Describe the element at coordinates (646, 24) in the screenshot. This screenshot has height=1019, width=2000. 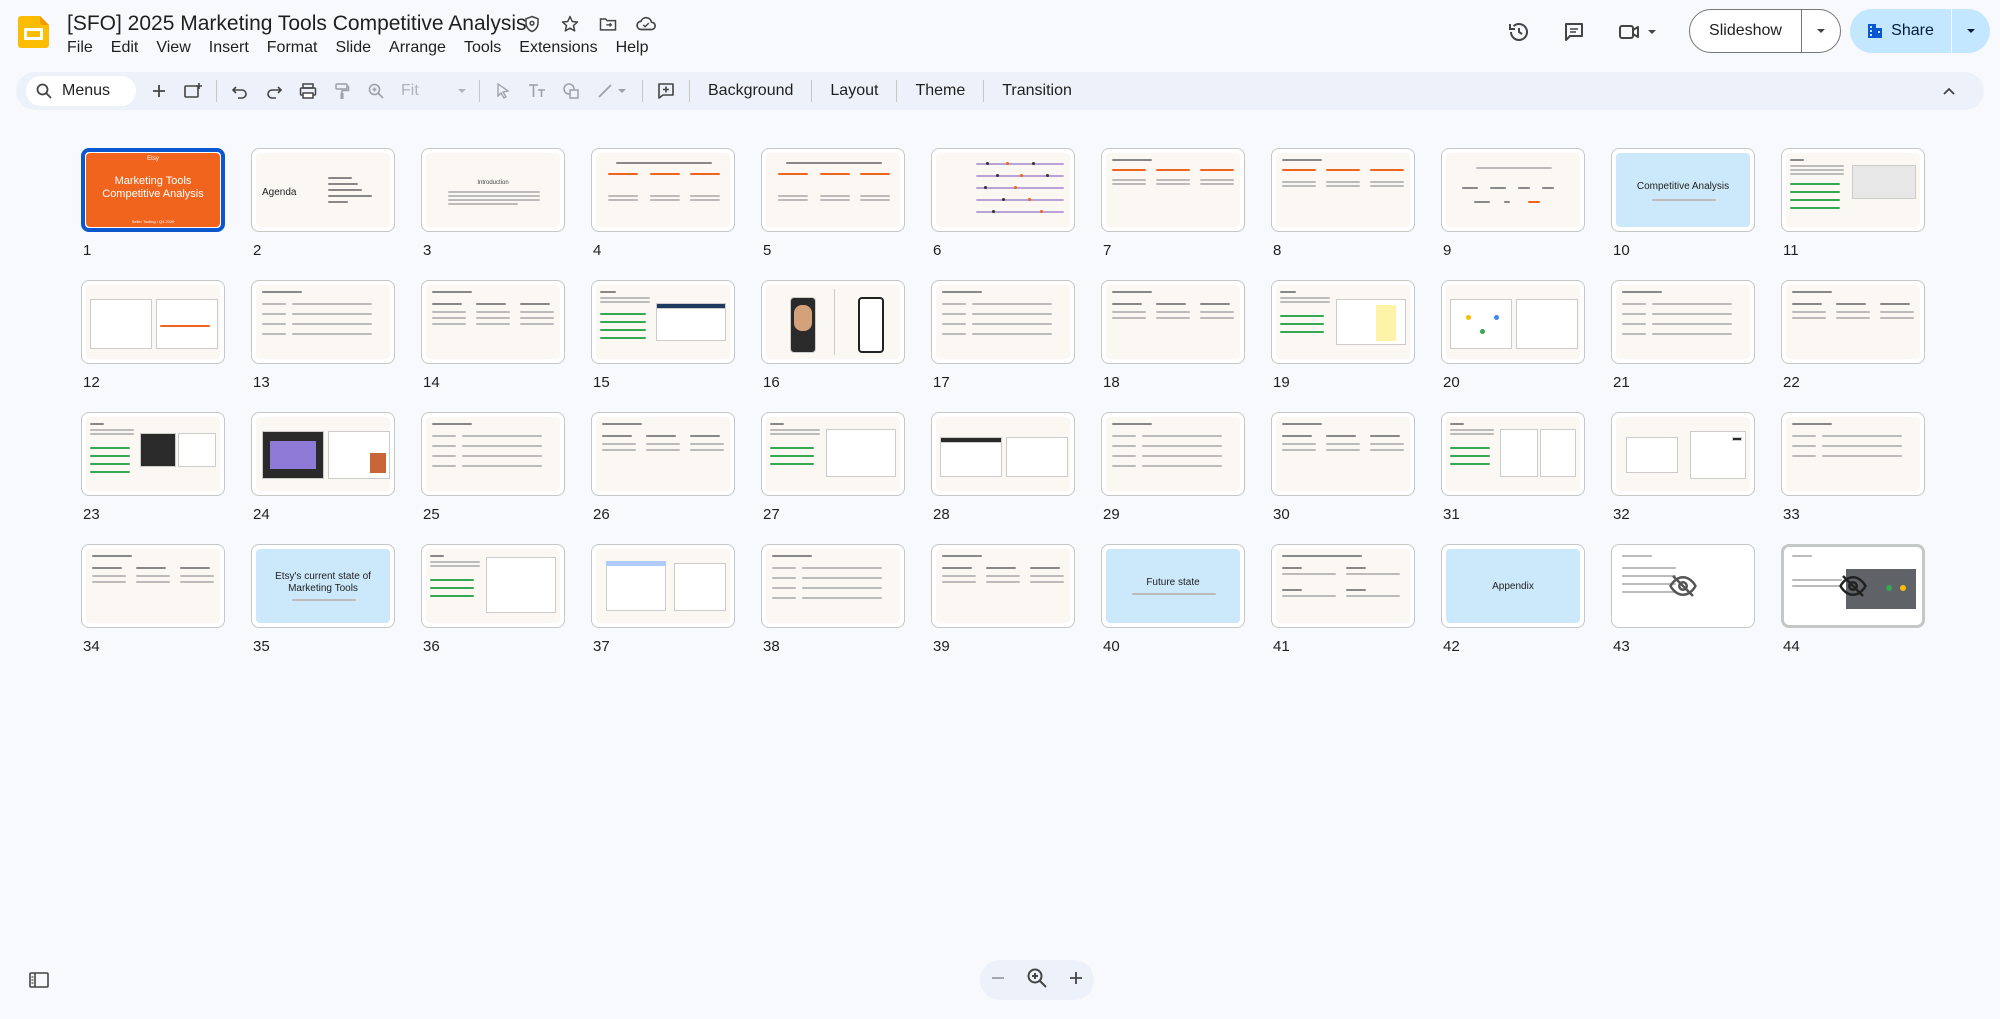
I see `cloud-saved-icon` at that location.